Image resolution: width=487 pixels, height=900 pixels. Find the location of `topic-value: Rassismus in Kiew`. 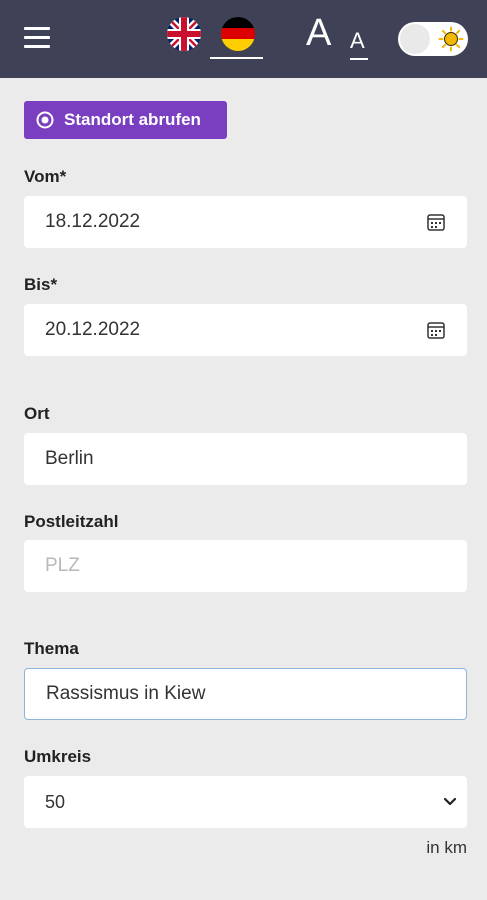

topic-value: Rassismus in Kiew is located at coordinates (126, 693).